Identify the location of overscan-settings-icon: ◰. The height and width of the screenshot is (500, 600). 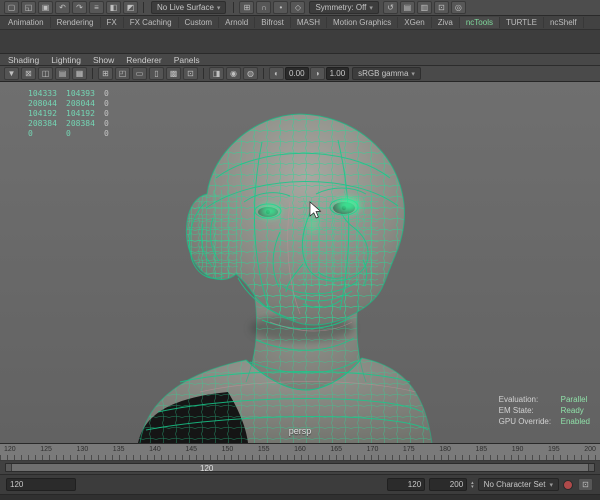
(122, 73).